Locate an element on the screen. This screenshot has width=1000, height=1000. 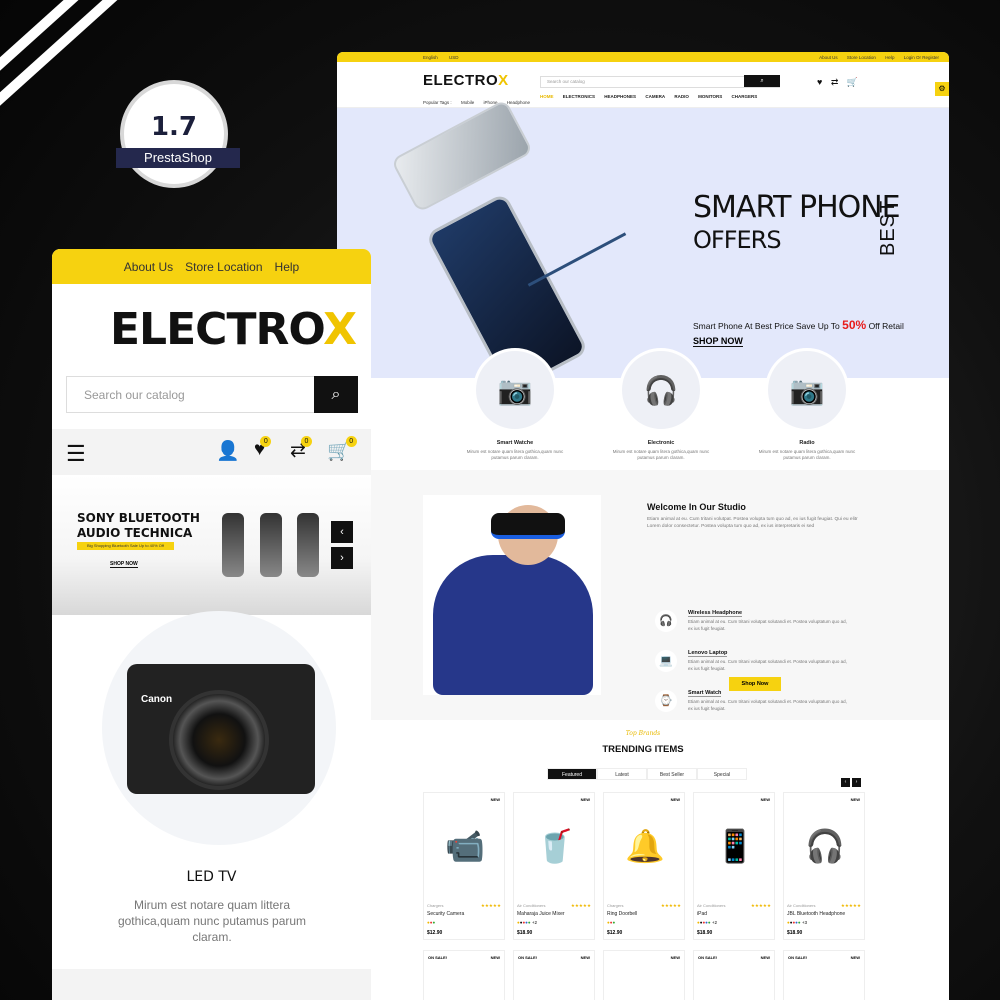
tag-item: Mobile is located at coordinates (467, 102).